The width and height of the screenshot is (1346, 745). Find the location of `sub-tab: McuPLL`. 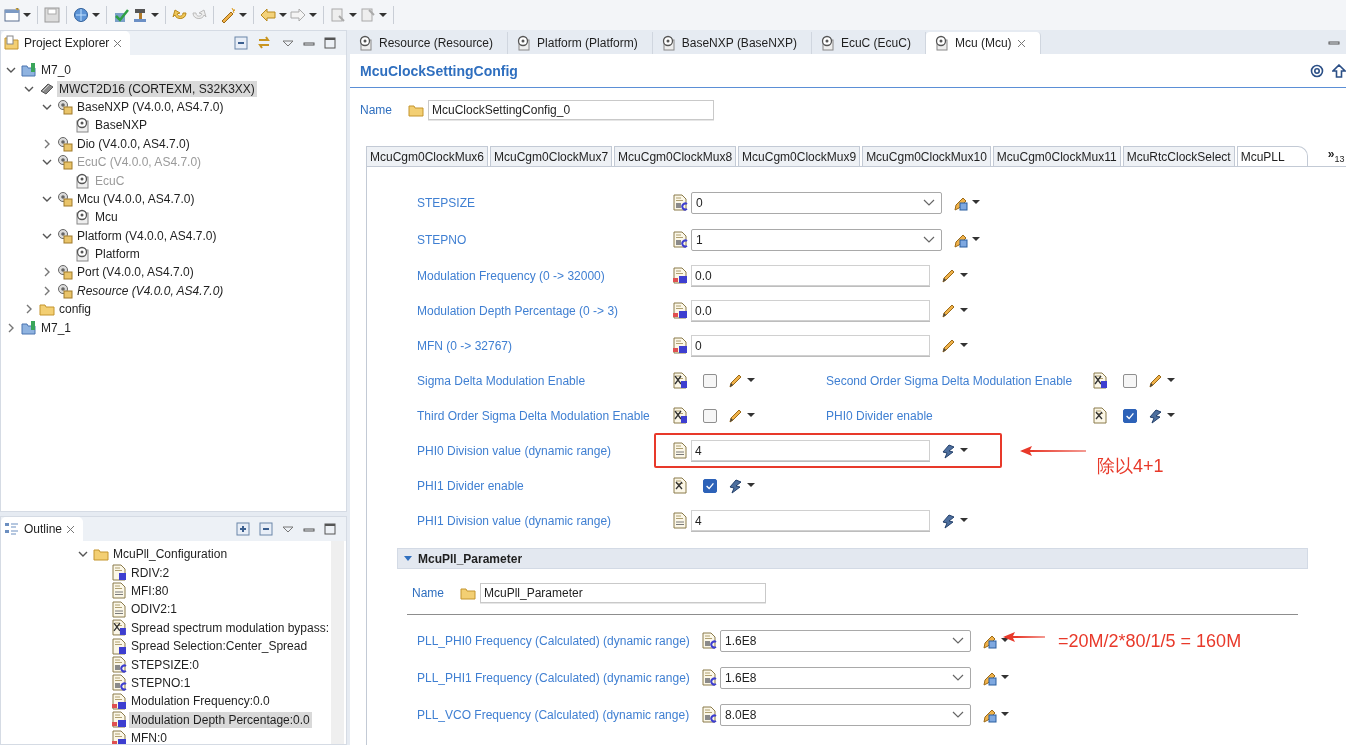

sub-tab: McuPLL is located at coordinates (1272, 156).